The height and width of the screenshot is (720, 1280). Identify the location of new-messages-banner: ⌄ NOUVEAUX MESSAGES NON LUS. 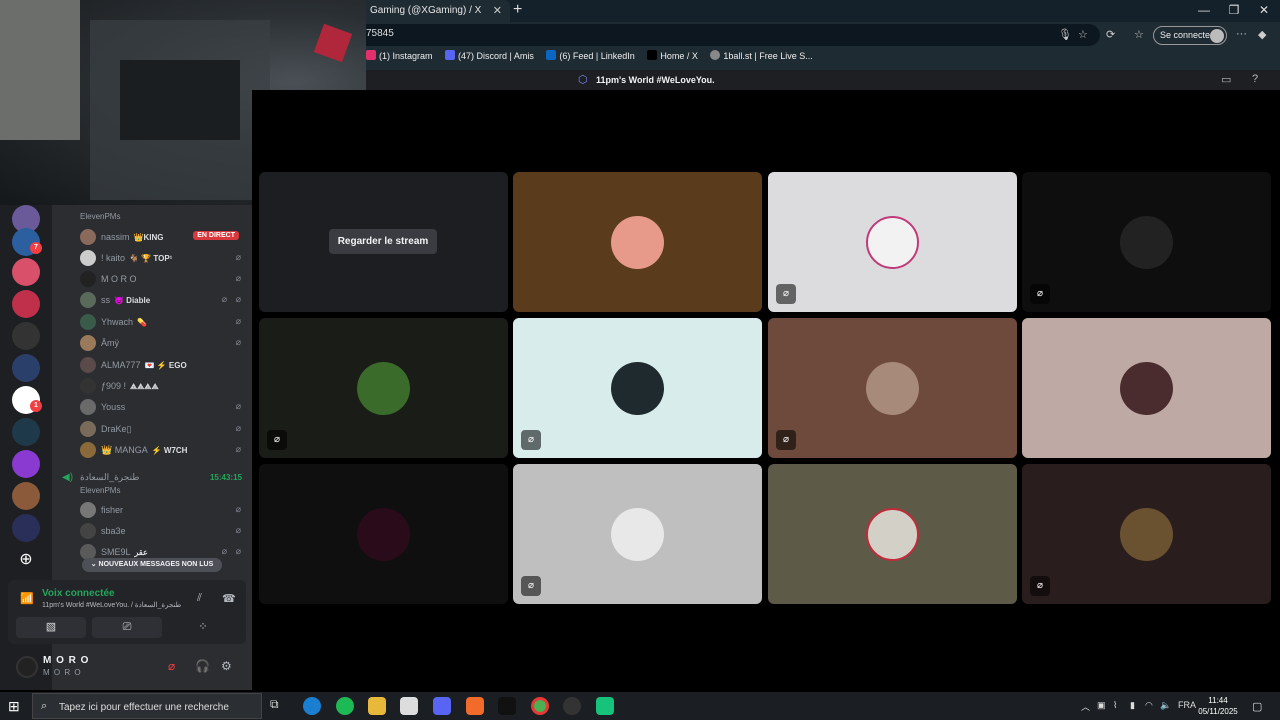
(152, 565).